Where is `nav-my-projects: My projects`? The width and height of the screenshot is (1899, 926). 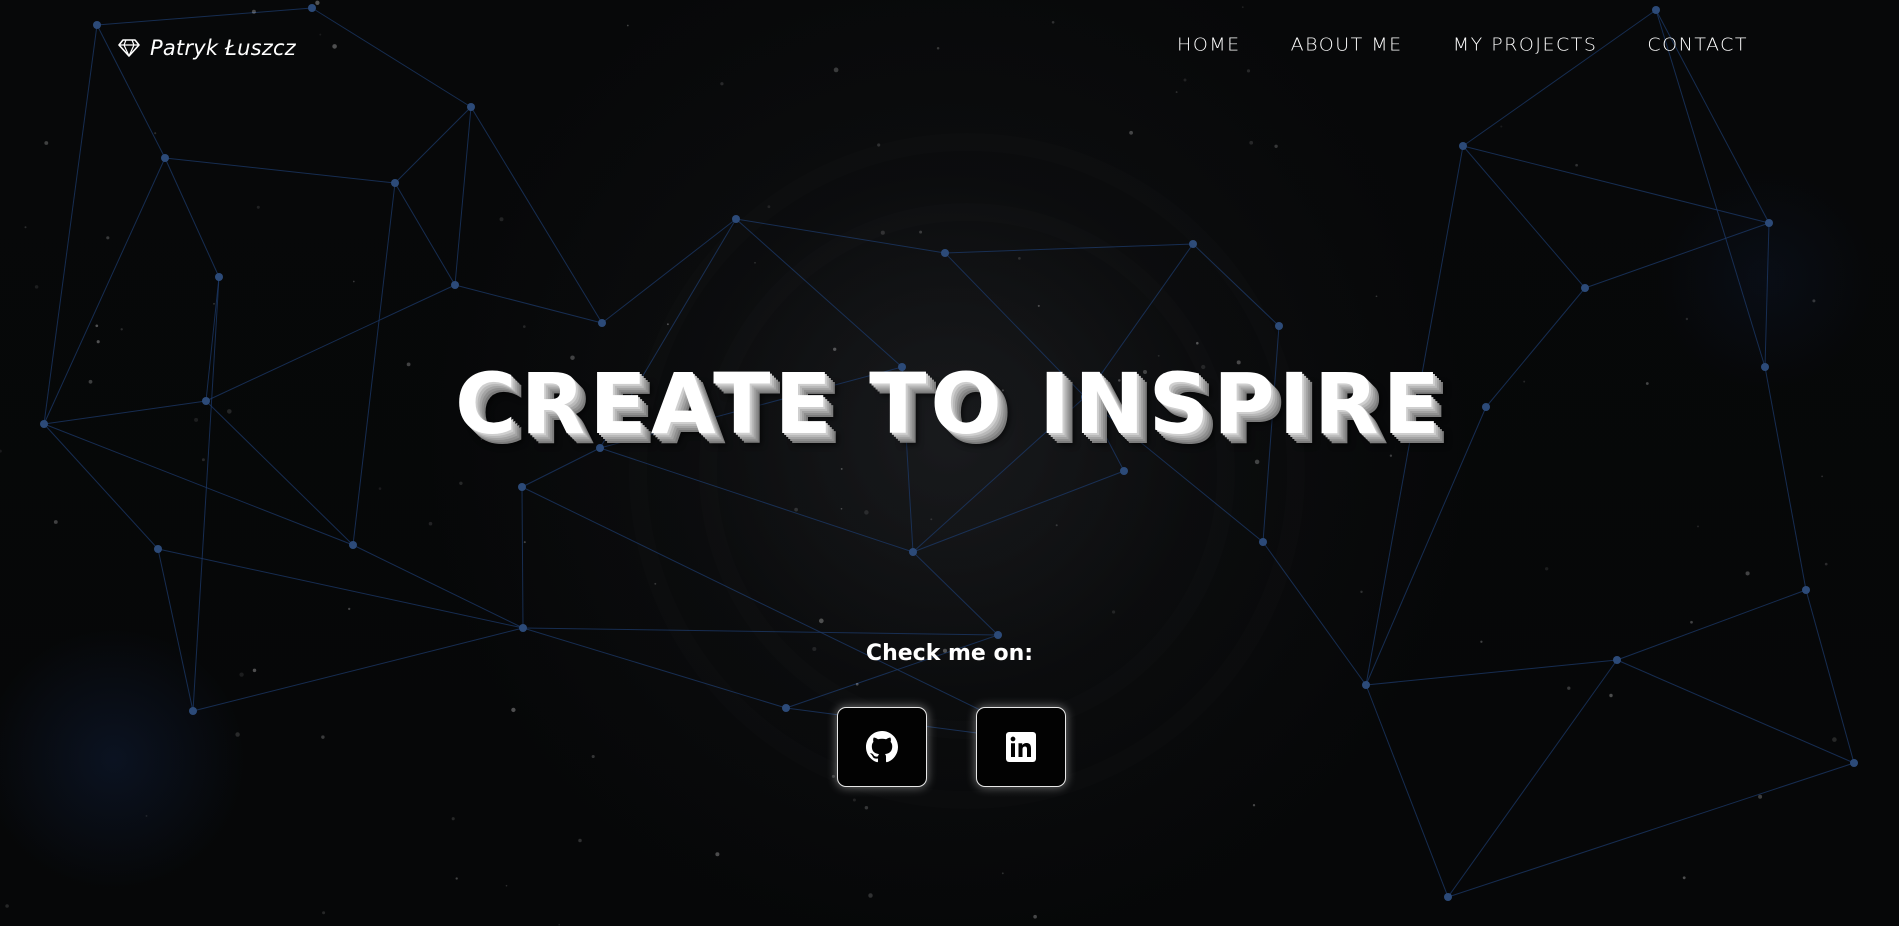 nav-my-projects: My projects is located at coordinates (1525, 45).